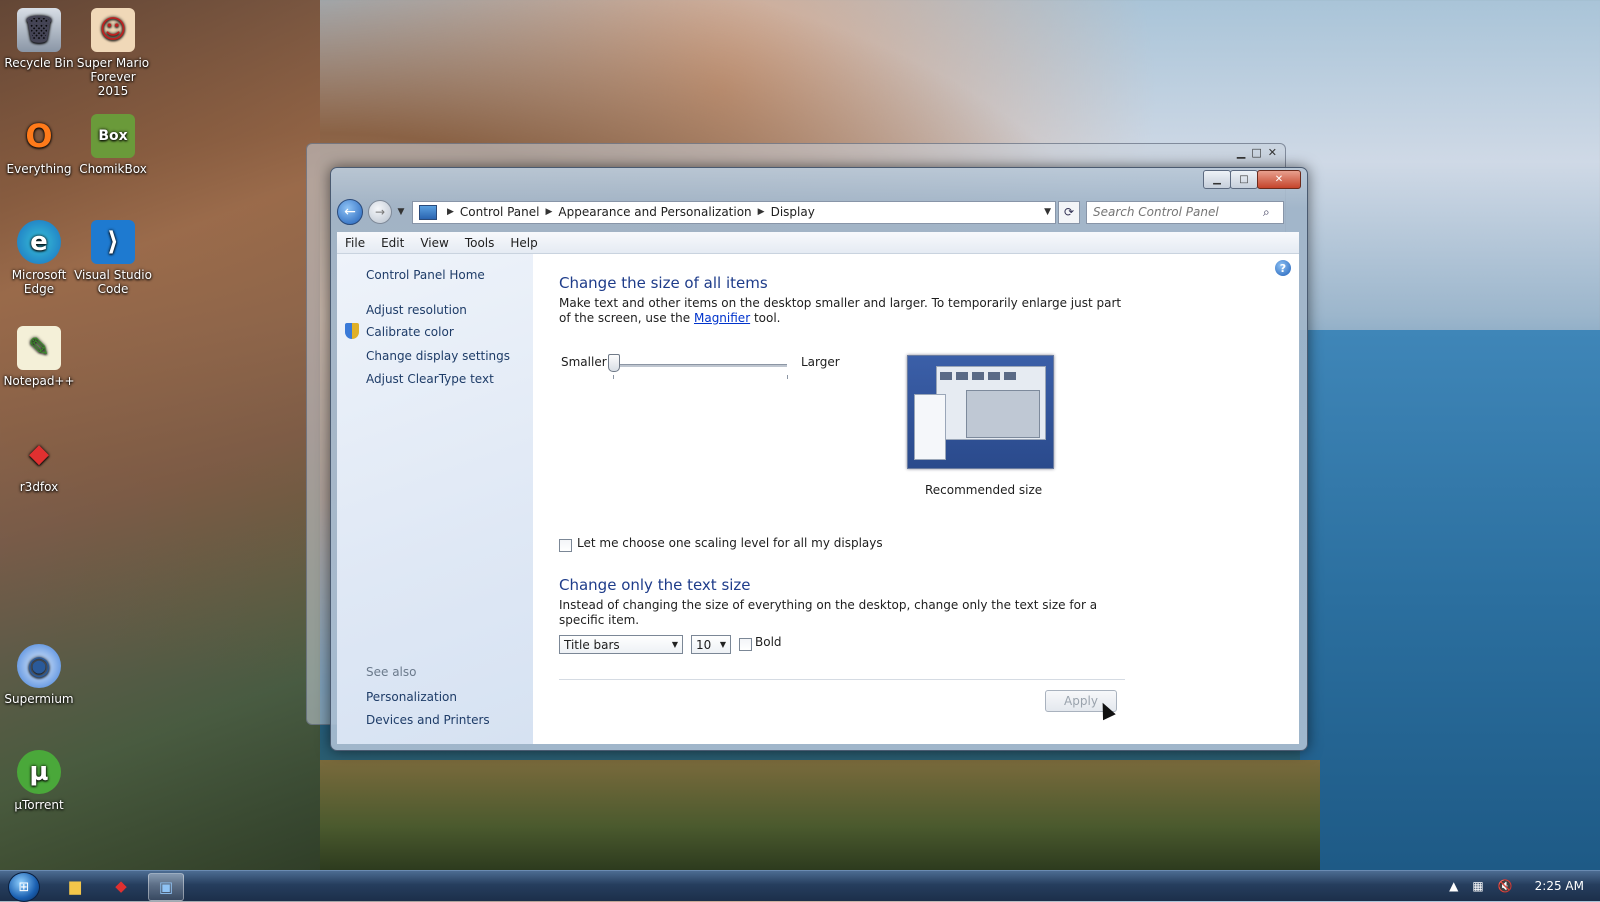 This screenshot has height=902, width=1600. What do you see at coordinates (113, 53) in the screenshot?
I see `desktop-icon-super-mario: ☺ Super Mario Forever 2015` at bounding box center [113, 53].